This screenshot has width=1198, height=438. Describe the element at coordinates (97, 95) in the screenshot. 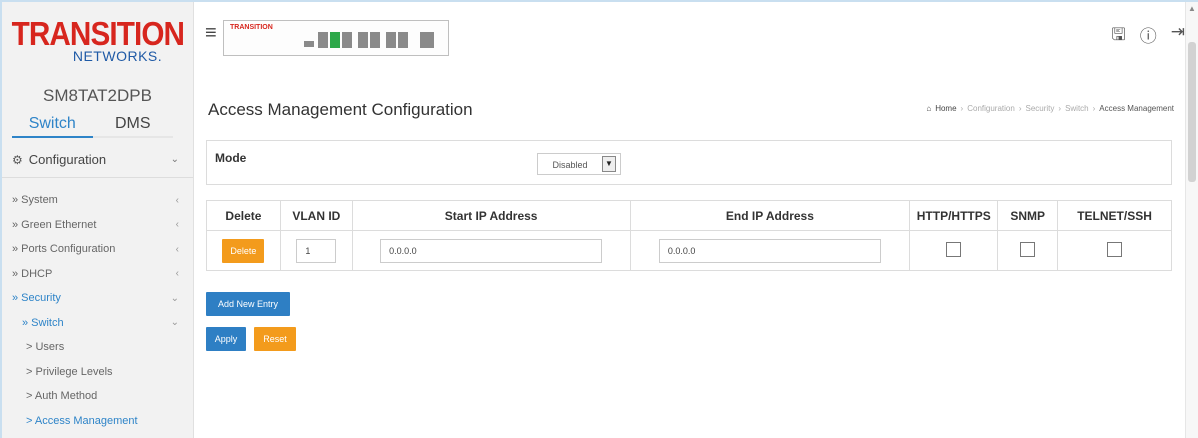

I see `device-name: SM8TAT2DPB` at that location.